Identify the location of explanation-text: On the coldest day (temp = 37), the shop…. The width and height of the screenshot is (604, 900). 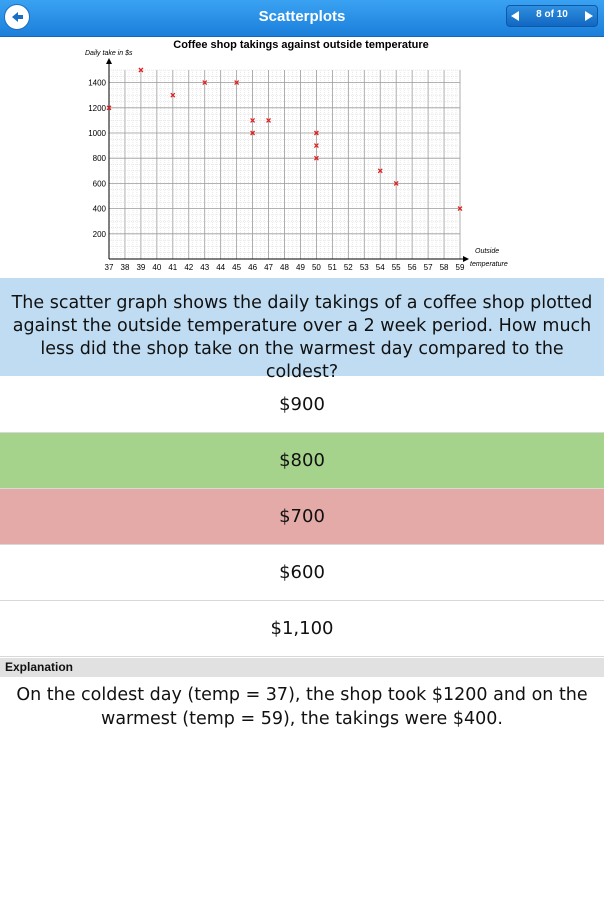
(302, 707).